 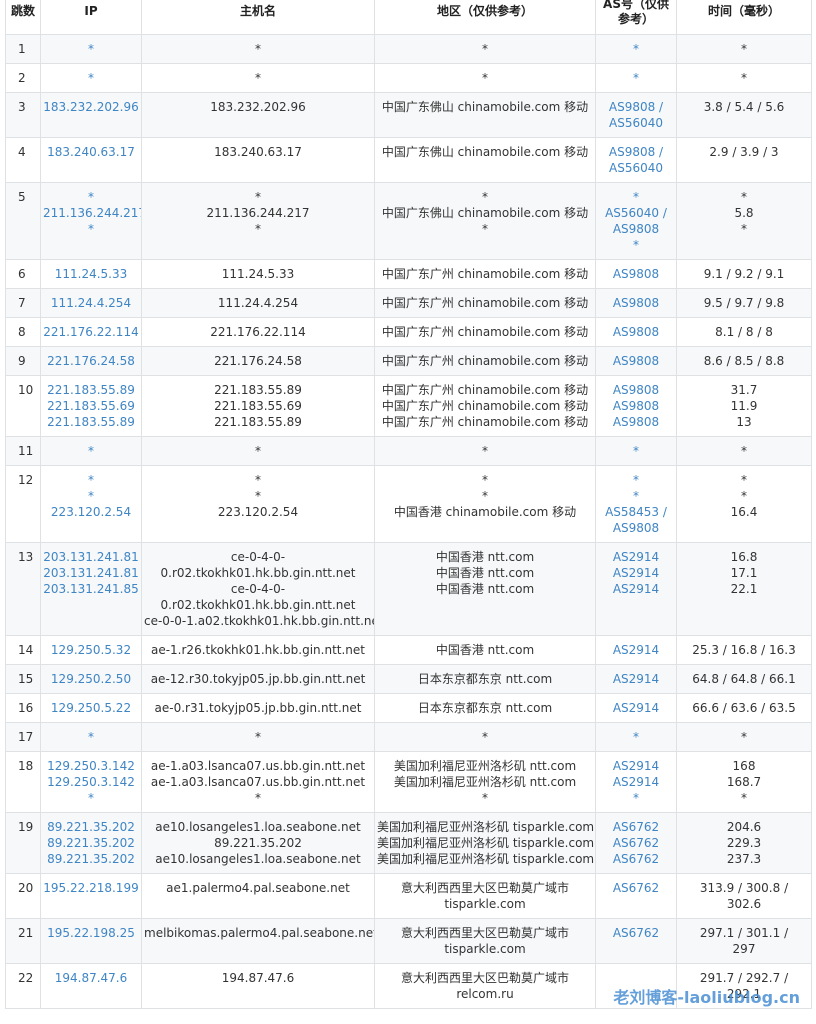 I want to click on as-cell: AS2914, so click(x=636, y=708).